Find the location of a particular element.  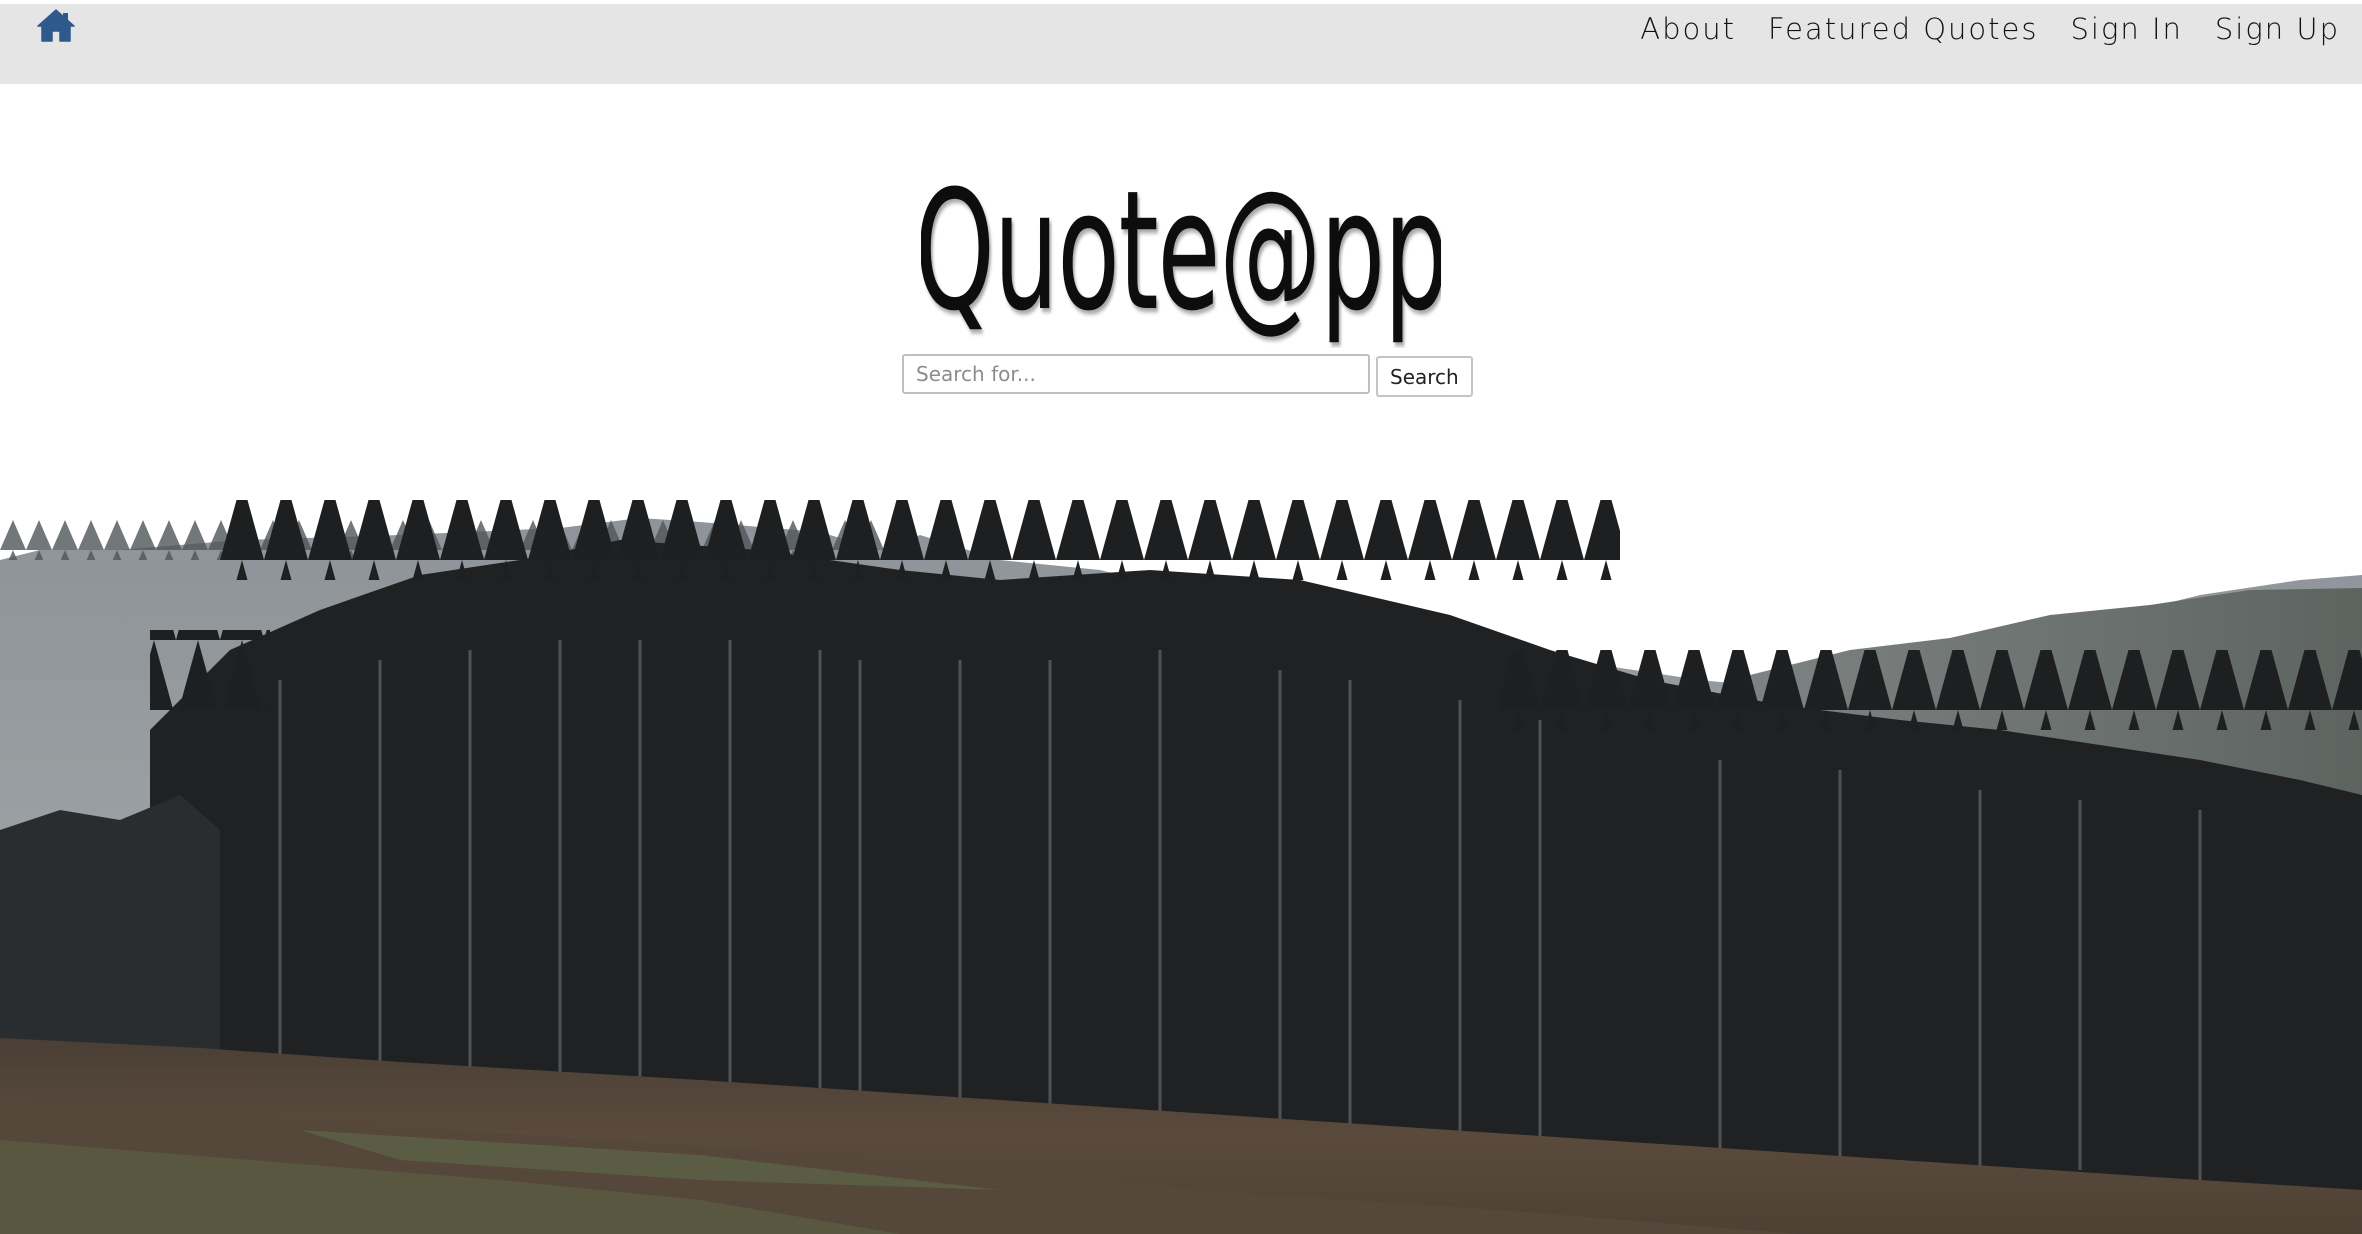

navbar: About Featured Quotes Sign In Sign Up is located at coordinates (1181, 44).